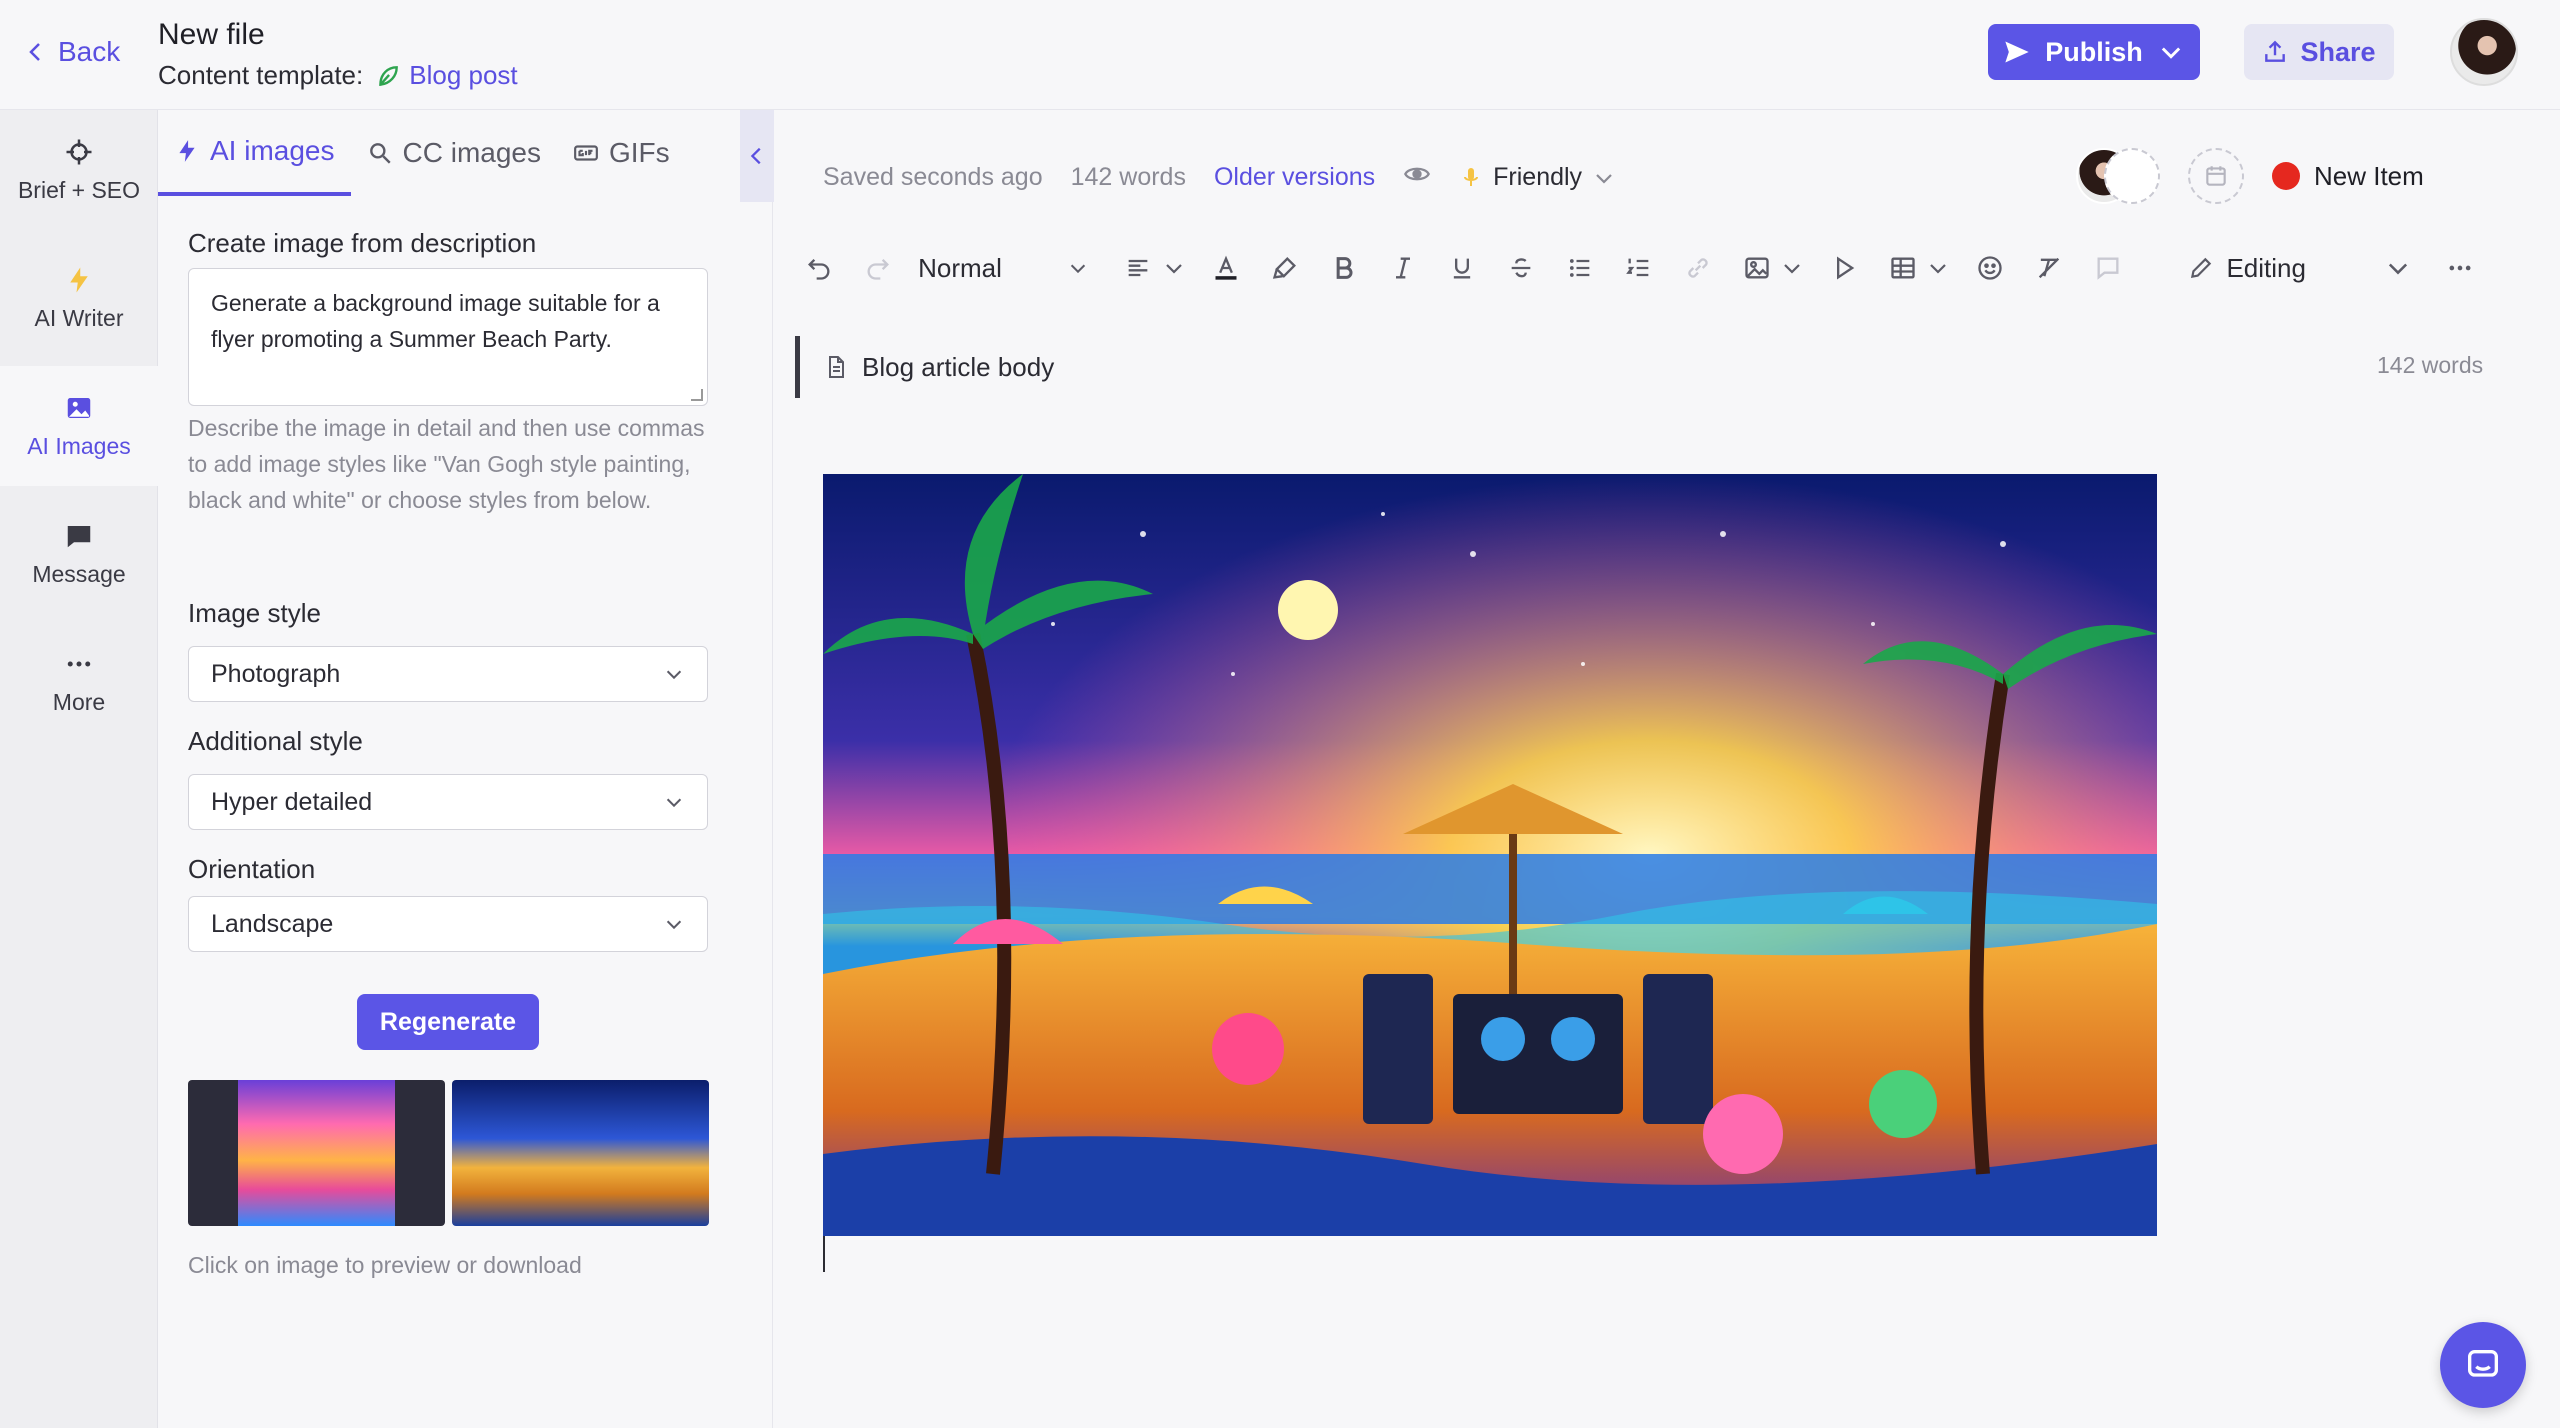 This screenshot has height=1428, width=2560. I want to click on italic-button, so click(1403, 268).